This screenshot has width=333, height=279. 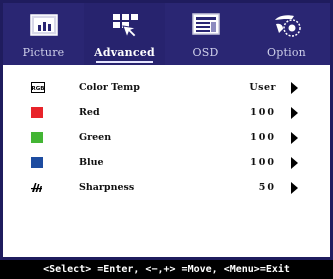 I want to click on green-label: Green, so click(x=95, y=137).